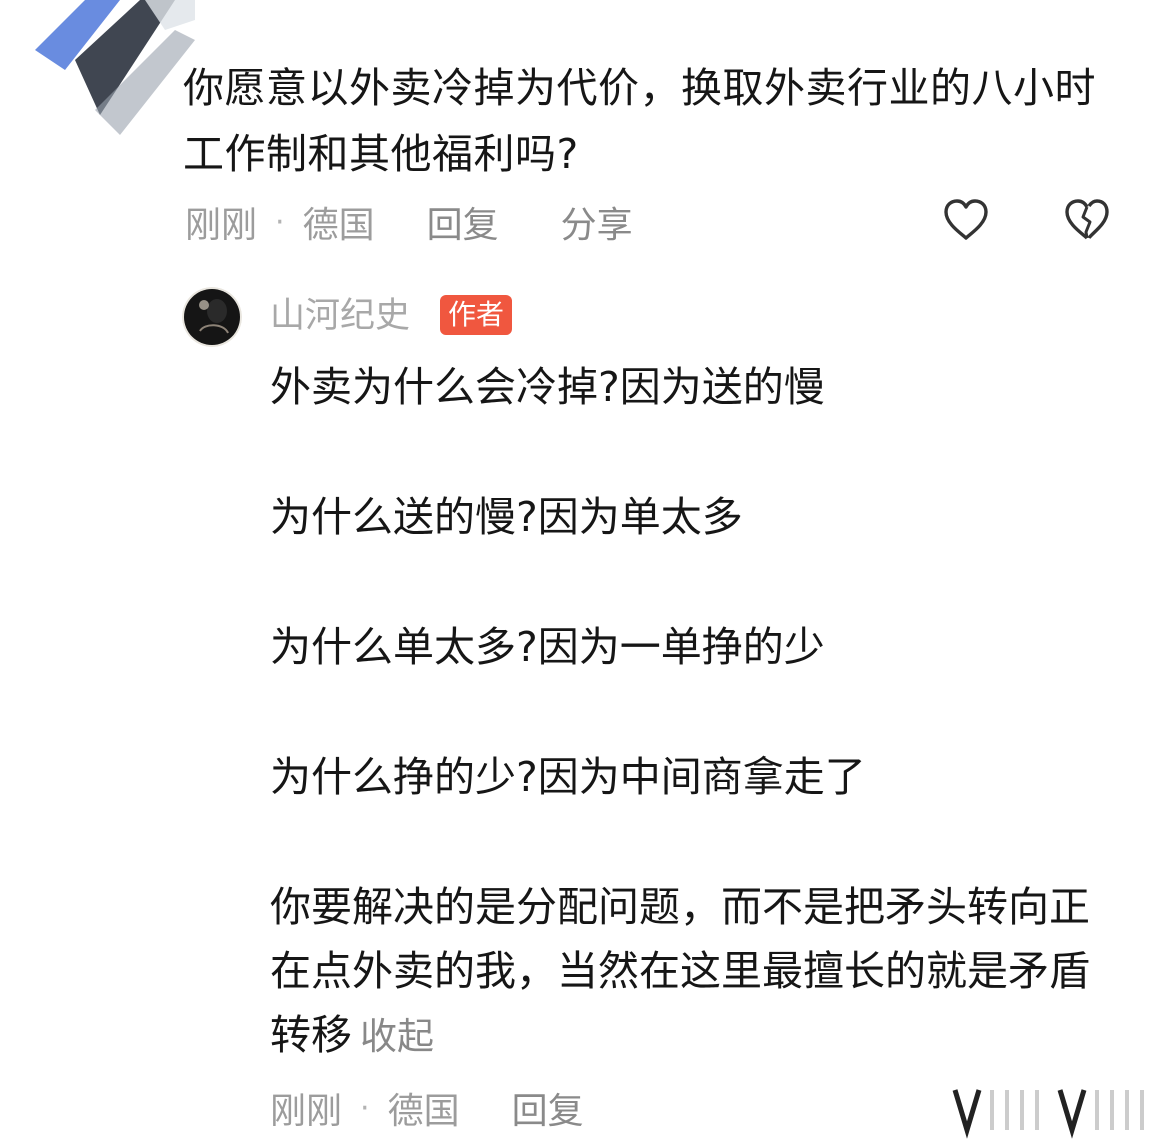 The width and height of the screenshot is (1170, 1143). Describe the element at coordinates (212, 317) in the screenshot. I see `reply-avatar` at that location.